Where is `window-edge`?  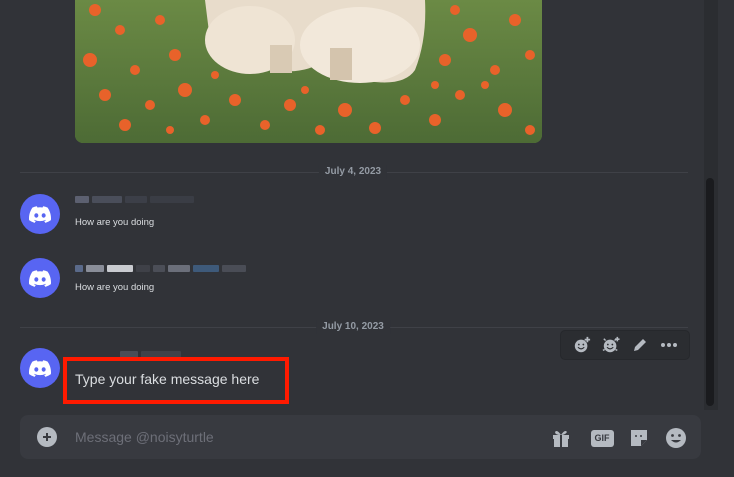 window-edge is located at coordinates (726, 238).